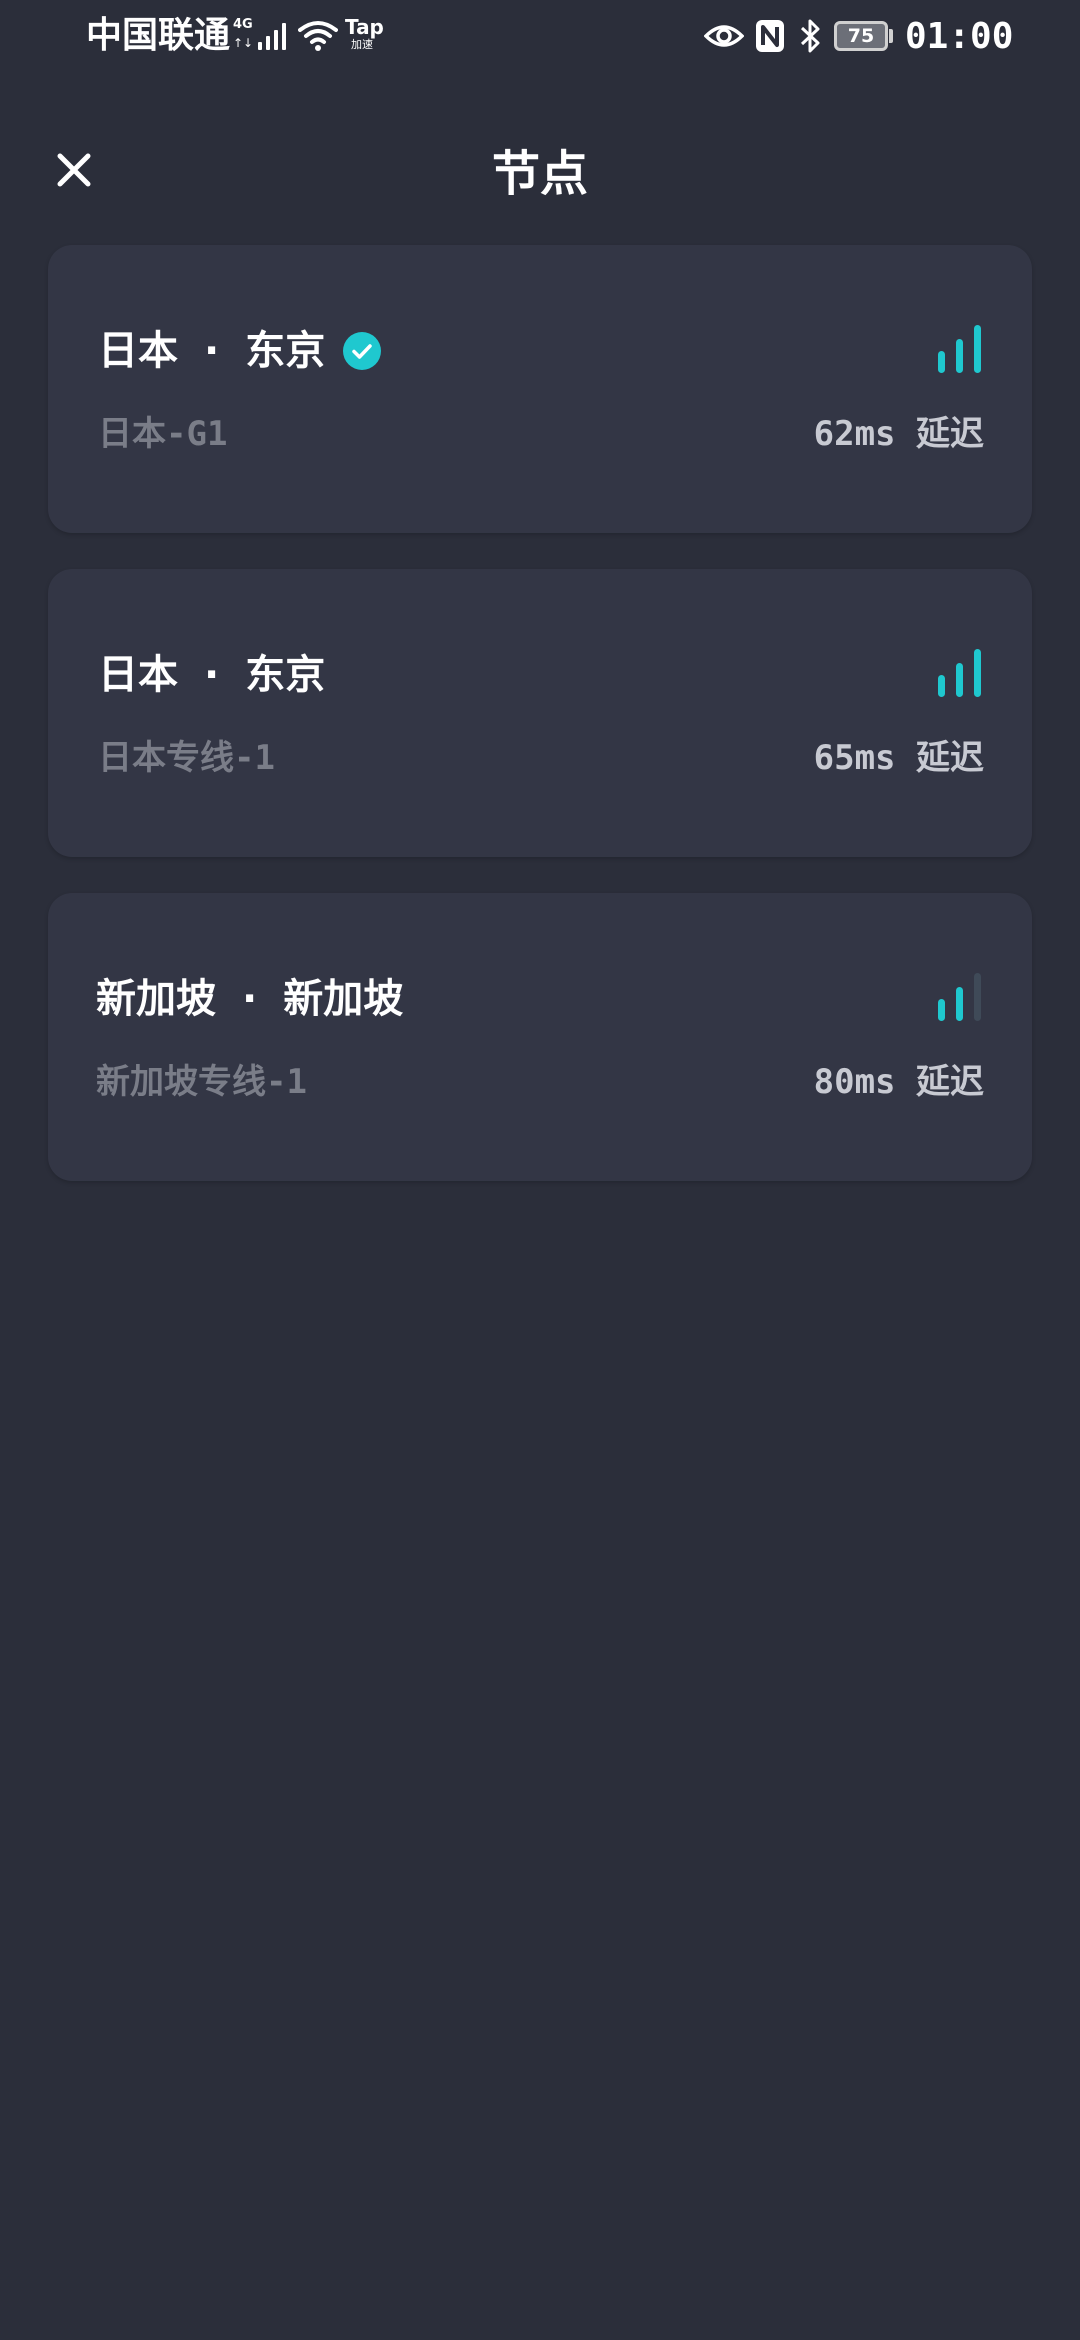 This screenshot has width=1080, height=2340. Describe the element at coordinates (343, 999) in the screenshot. I see `node-city: 新加坡` at that location.